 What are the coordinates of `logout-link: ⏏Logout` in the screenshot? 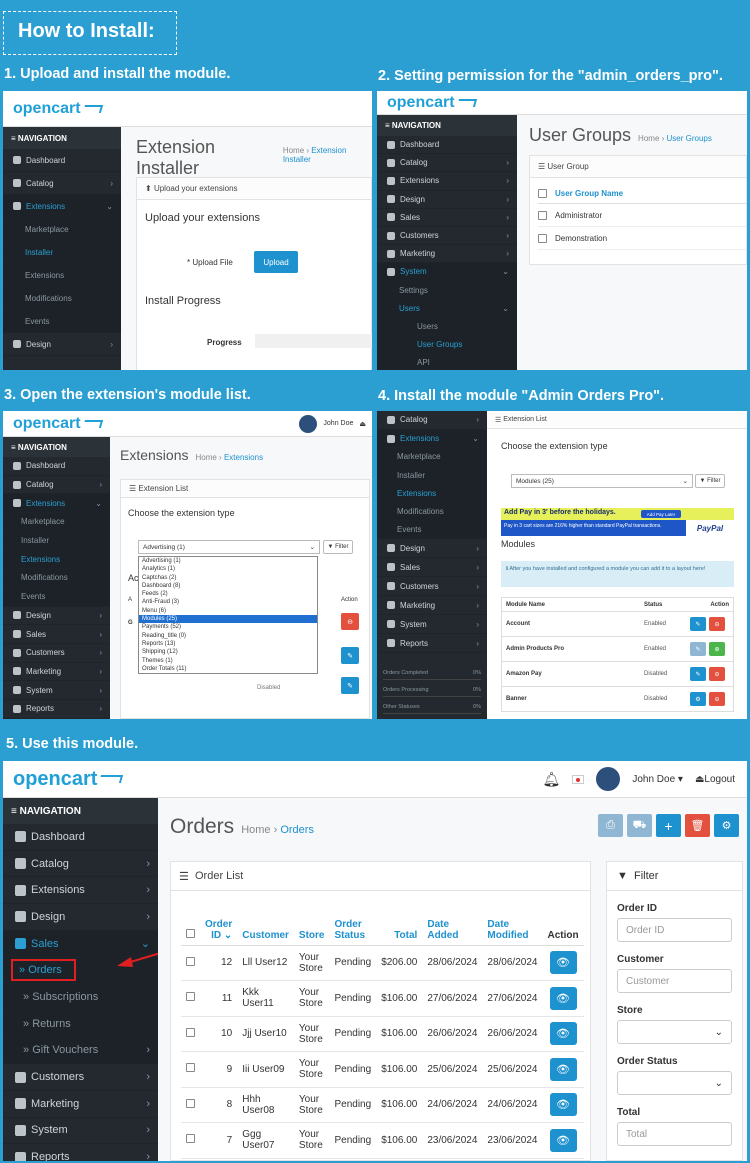 It's located at (715, 779).